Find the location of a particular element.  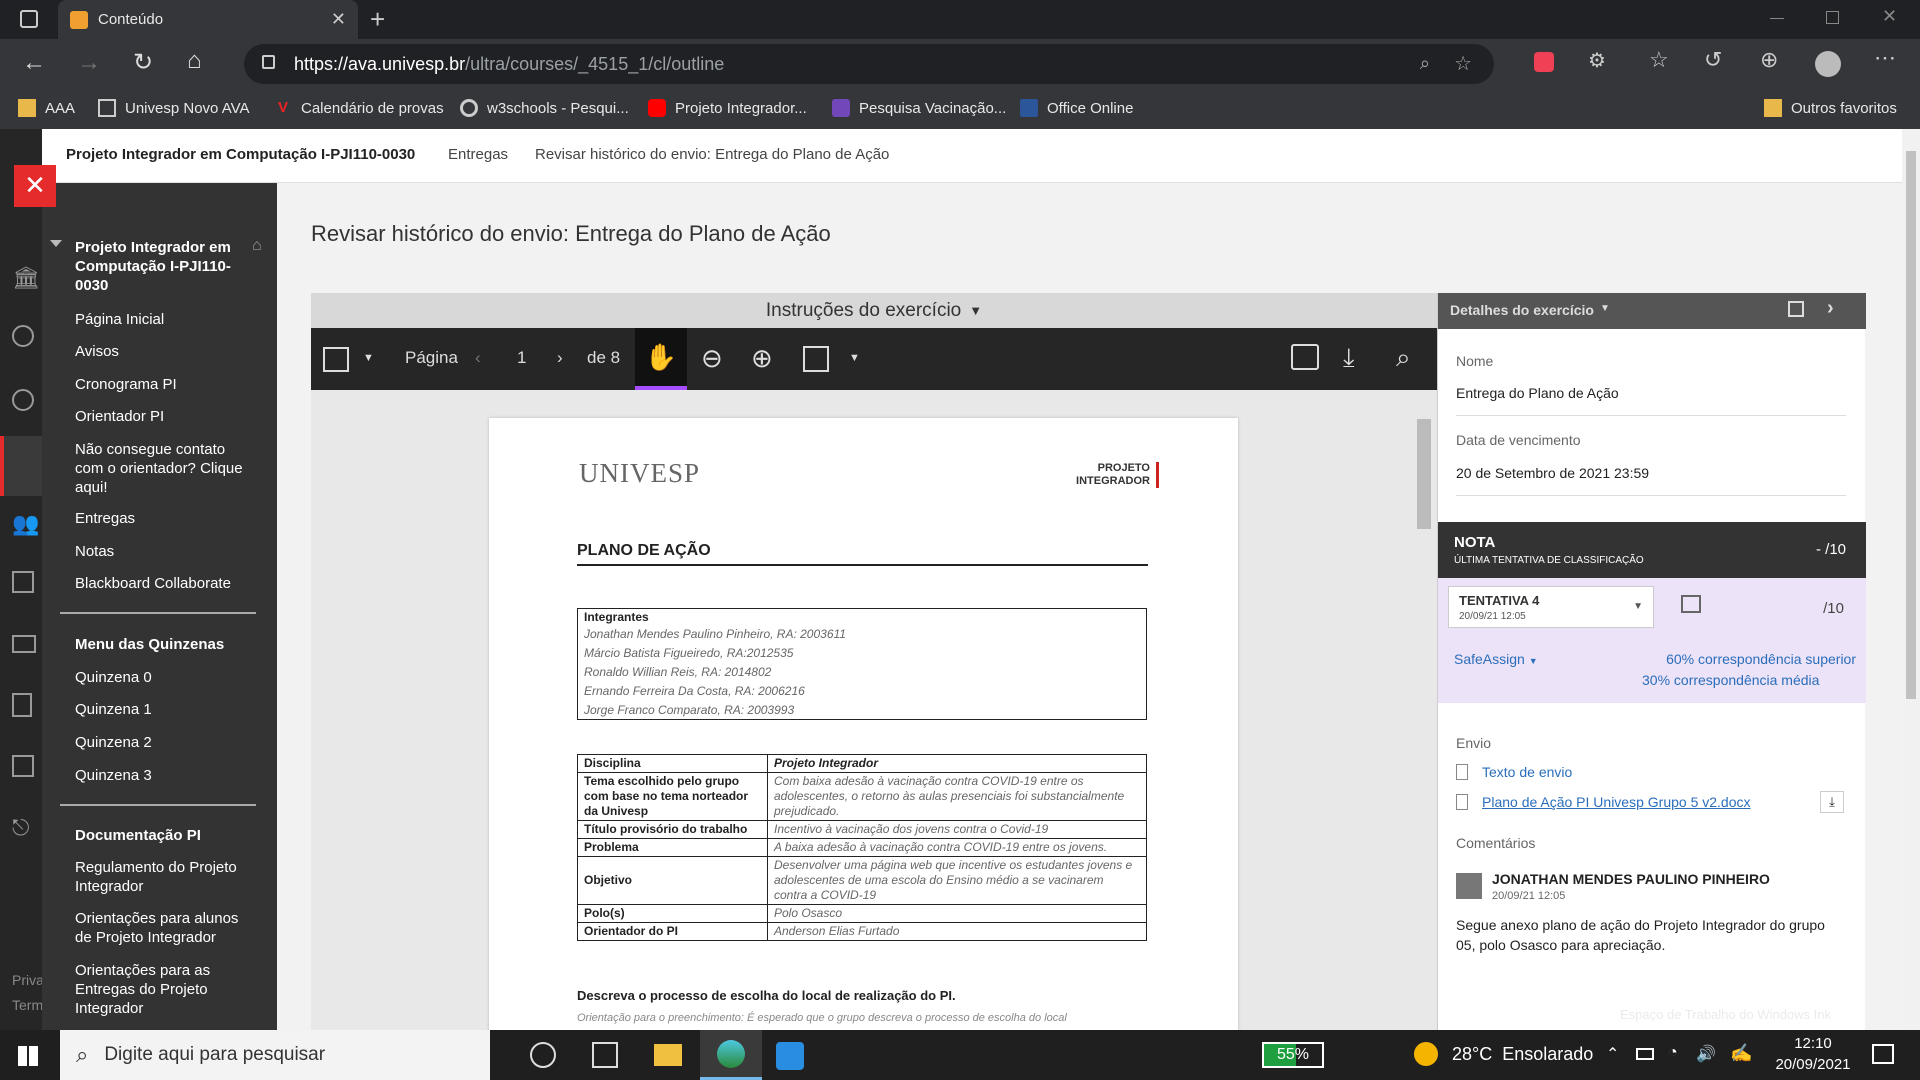

sidebar-item-avisos: Avisos is located at coordinates (97, 351).